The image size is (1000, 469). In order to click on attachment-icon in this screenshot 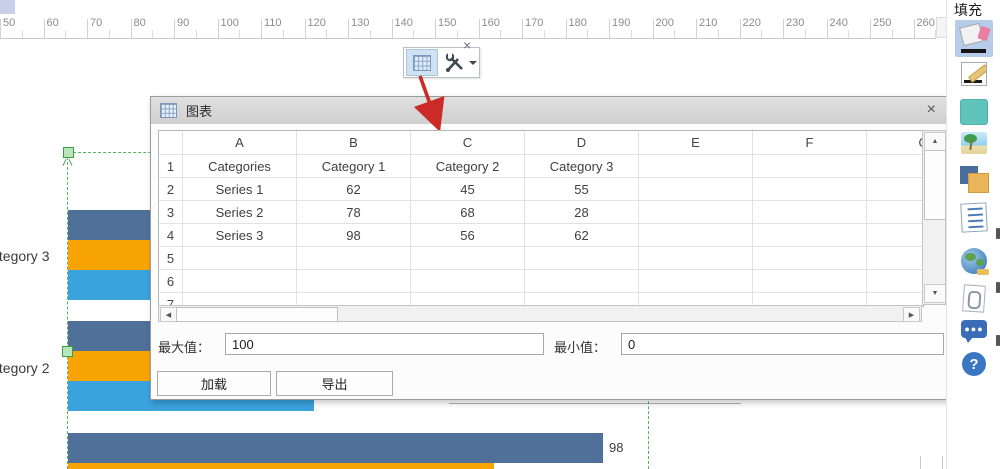, I will do `click(974, 298)`.